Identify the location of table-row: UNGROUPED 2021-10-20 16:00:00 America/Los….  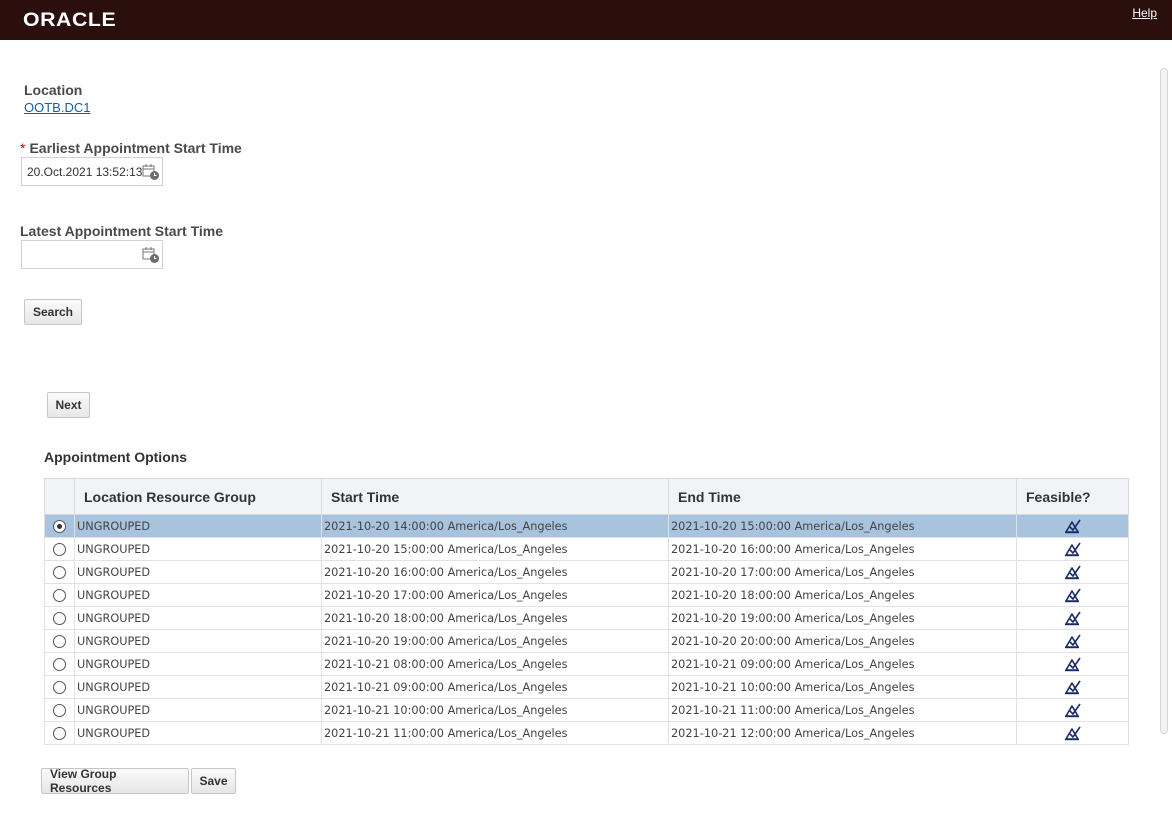
(586, 572).